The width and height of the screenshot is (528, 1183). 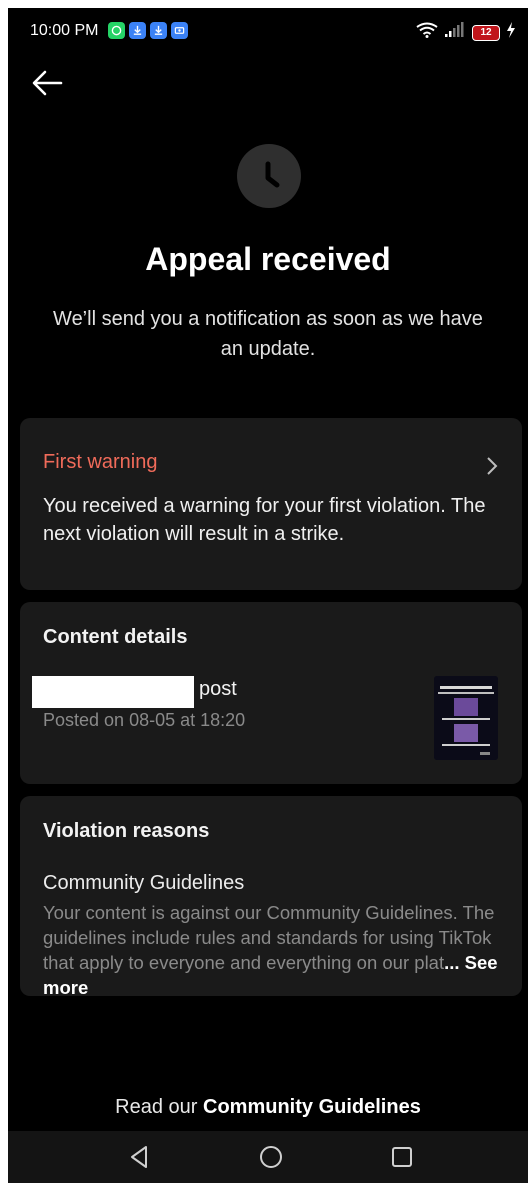 I want to click on page-title: Appeal received, so click(x=268, y=259).